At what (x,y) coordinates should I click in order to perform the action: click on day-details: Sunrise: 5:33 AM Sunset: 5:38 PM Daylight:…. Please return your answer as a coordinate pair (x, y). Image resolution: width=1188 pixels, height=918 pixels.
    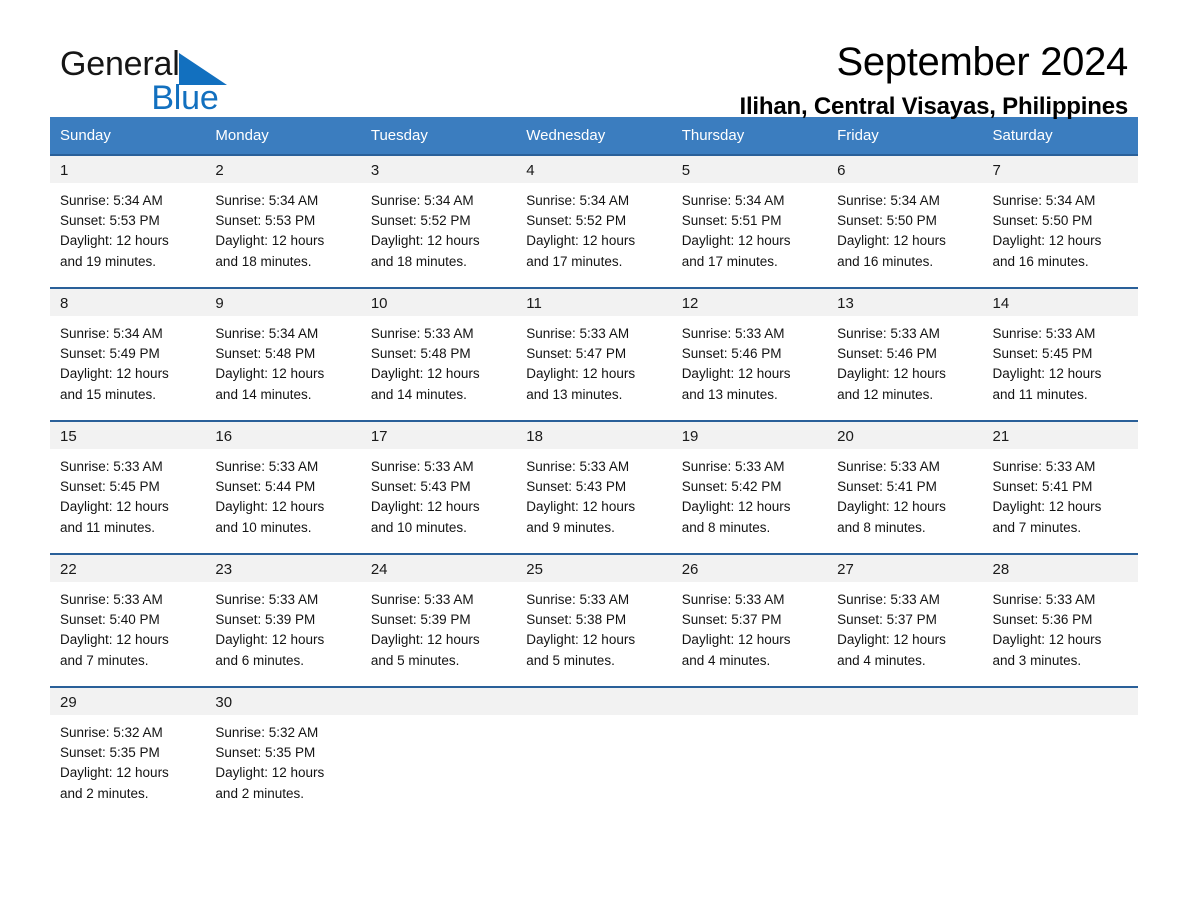
    Looking at the image, I should click on (593, 626).